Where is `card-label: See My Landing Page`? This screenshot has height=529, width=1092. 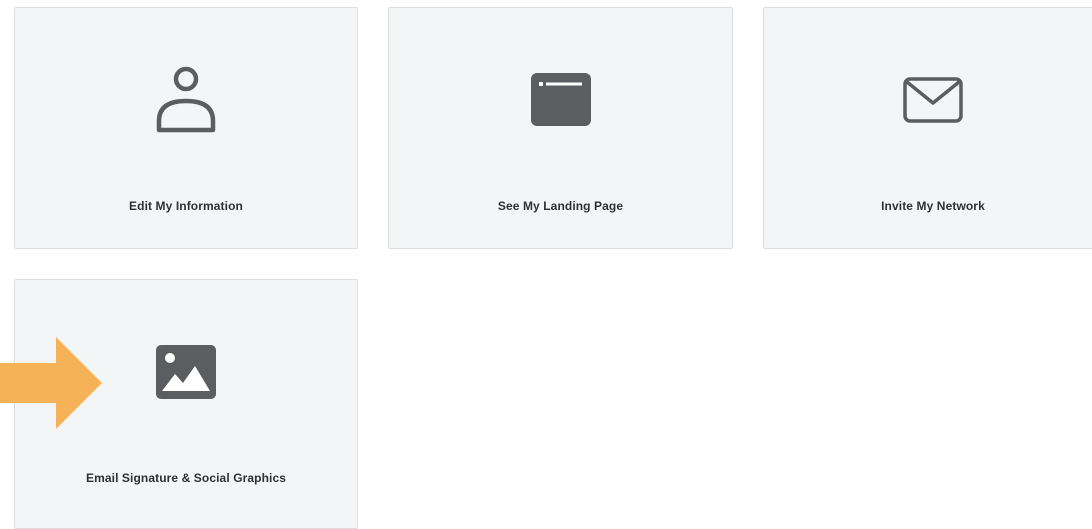
card-label: See My Landing Page is located at coordinates (560, 206).